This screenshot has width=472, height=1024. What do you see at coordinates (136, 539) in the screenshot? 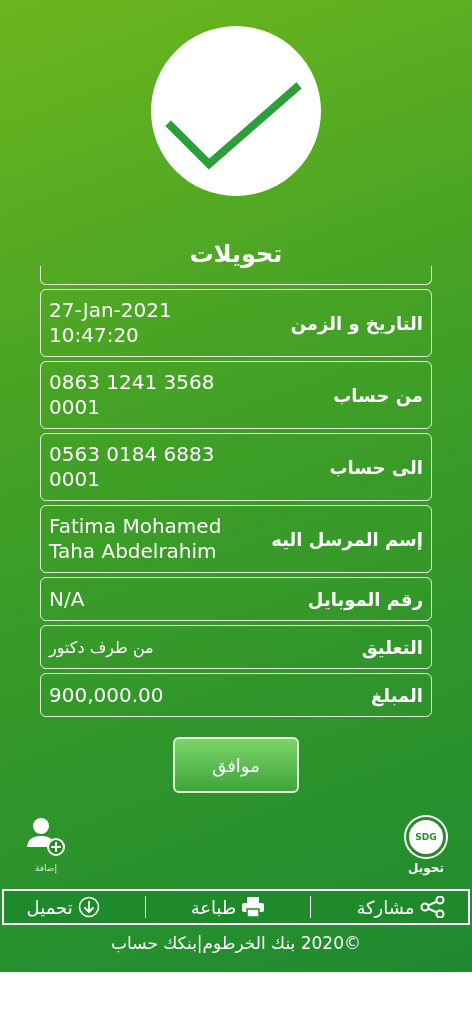
I see `detail-value: Fatima Mohamed Taha Abdelrahim` at bounding box center [136, 539].